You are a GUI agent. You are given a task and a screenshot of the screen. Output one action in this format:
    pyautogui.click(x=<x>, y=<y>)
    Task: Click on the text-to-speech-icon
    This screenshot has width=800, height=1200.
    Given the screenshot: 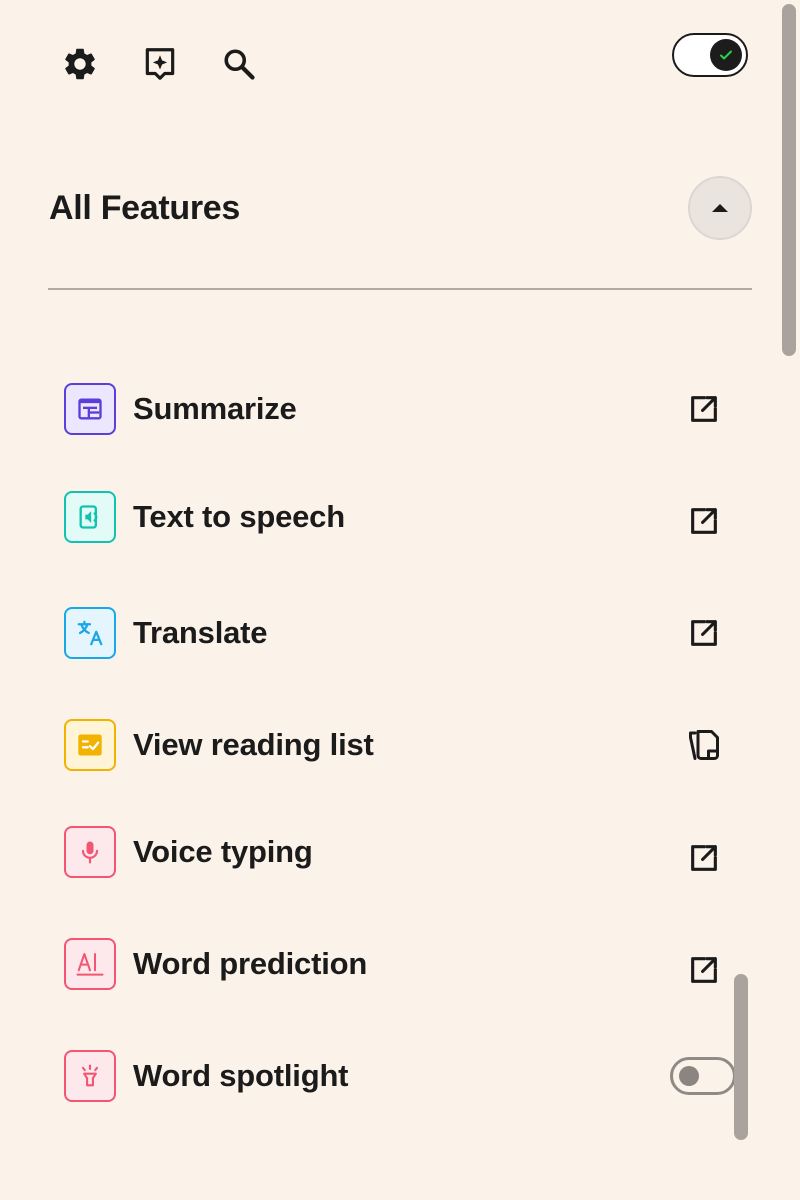 What is the action you would take?
    pyautogui.click(x=90, y=517)
    